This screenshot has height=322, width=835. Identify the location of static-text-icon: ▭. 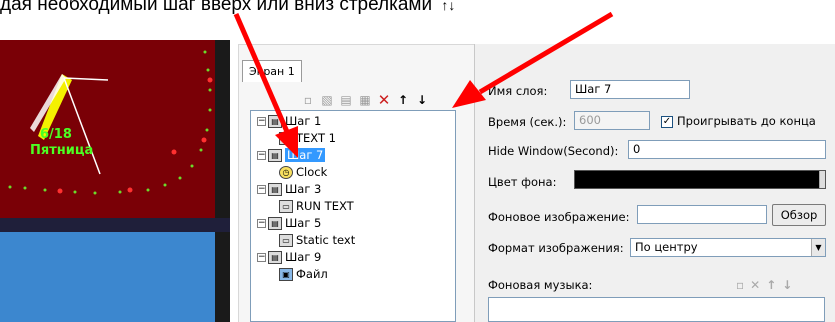
(286, 240).